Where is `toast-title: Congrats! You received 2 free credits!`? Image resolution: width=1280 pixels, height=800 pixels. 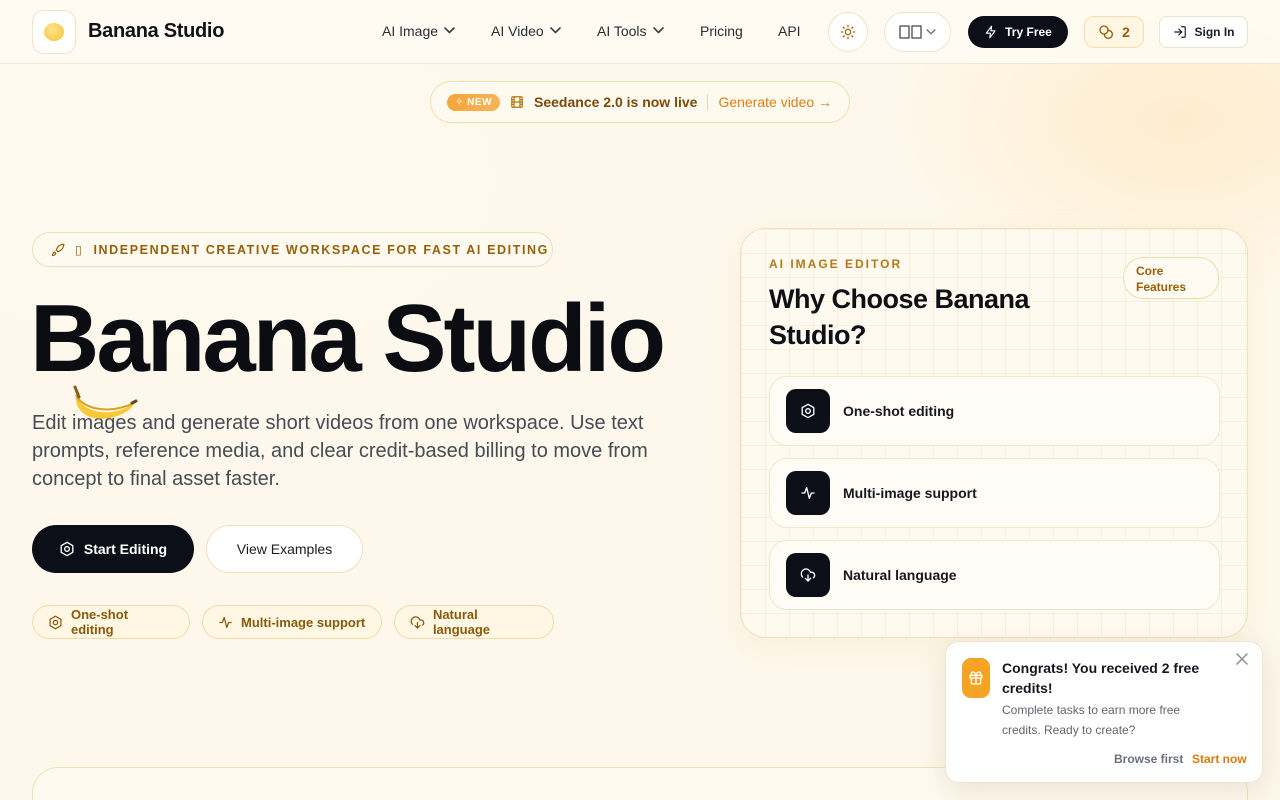 toast-title: Congrats! You received 2 free credits! is located at coordinates (1101, 678).